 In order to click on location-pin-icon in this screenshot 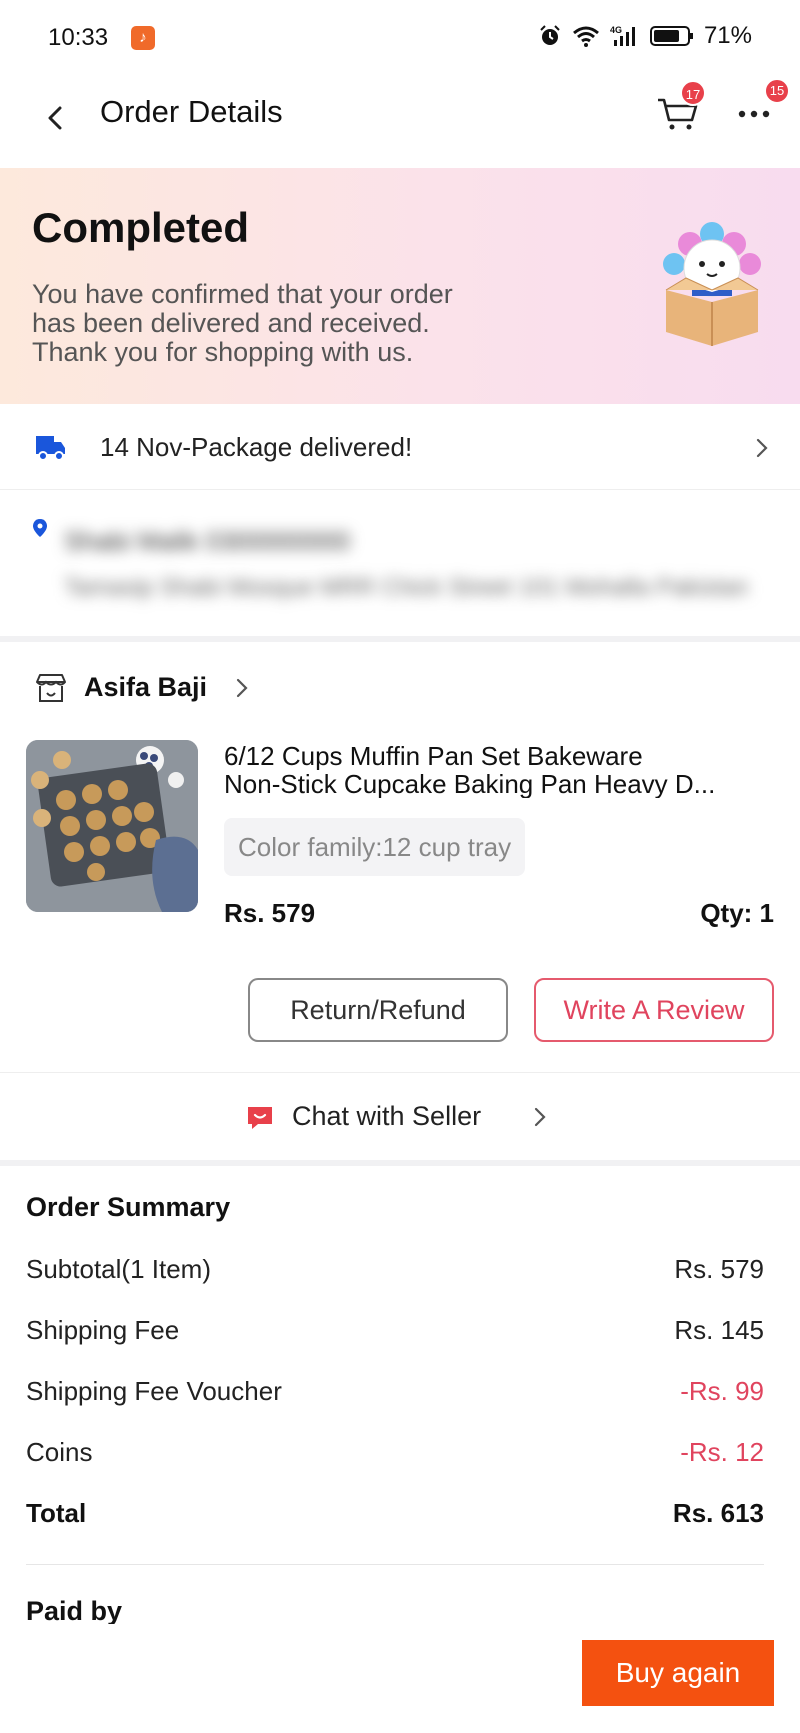, I will do `click(40, 528)`.